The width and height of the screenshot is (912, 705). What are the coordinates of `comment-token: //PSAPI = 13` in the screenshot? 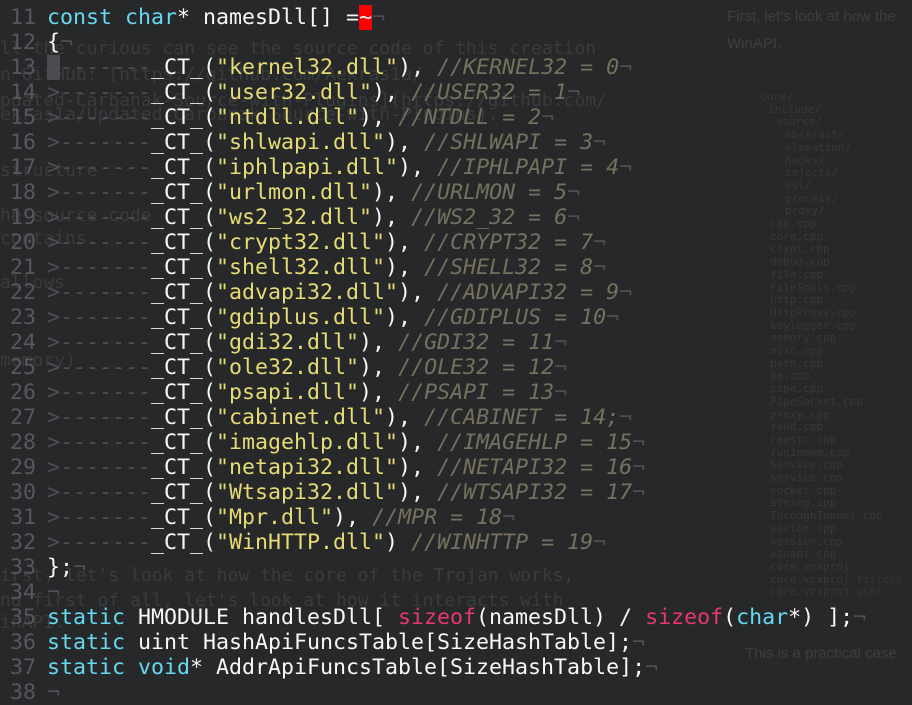 It's located at (476, 392).